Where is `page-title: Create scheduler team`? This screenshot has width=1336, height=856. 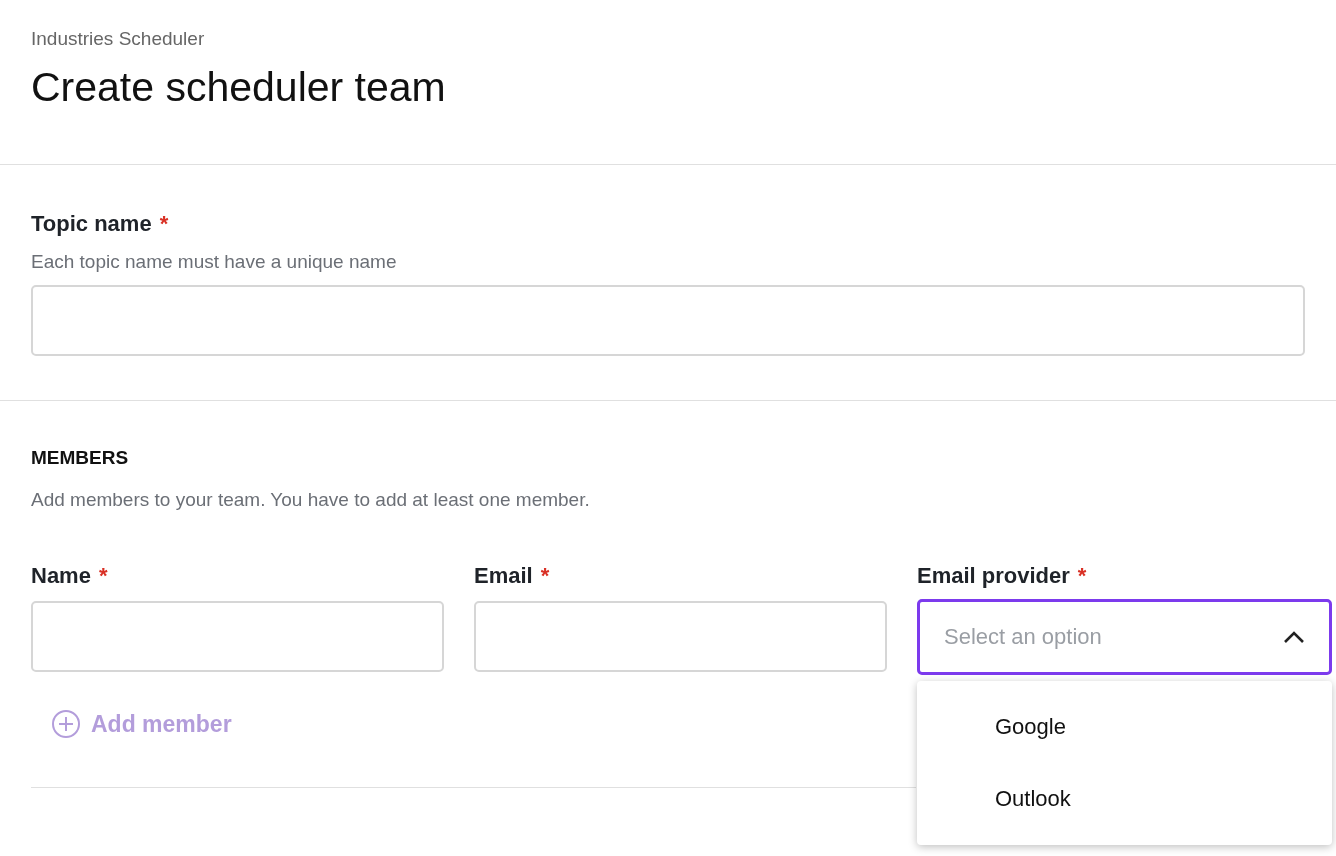
page-title: Create scheduler team is located at coordinates (239, 87).